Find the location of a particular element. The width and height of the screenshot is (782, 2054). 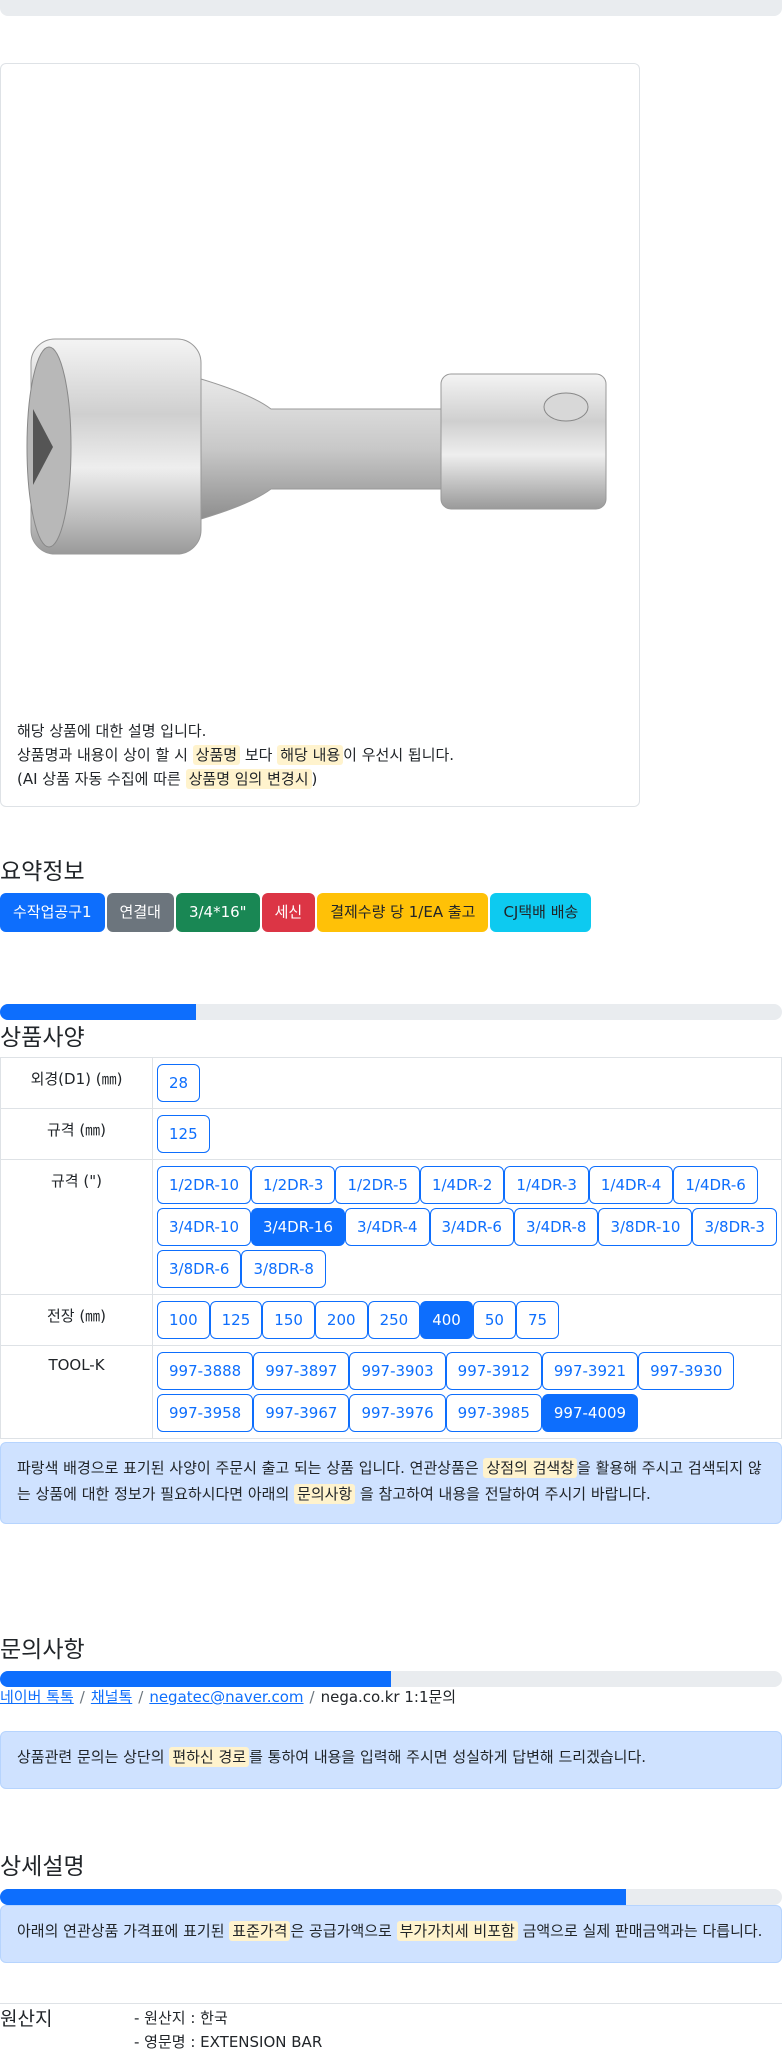

channel-talk-link: 채널톡 is located at coordinates (111, 1697).